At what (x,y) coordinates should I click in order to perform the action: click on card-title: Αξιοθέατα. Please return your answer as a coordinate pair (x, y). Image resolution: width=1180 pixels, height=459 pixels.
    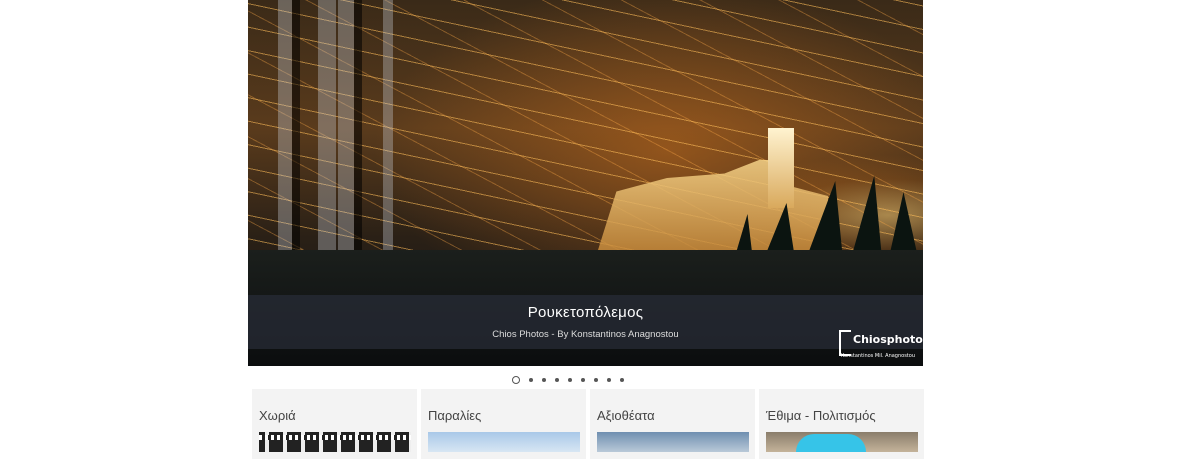
    Looking at the image, I should click on (626, 415).